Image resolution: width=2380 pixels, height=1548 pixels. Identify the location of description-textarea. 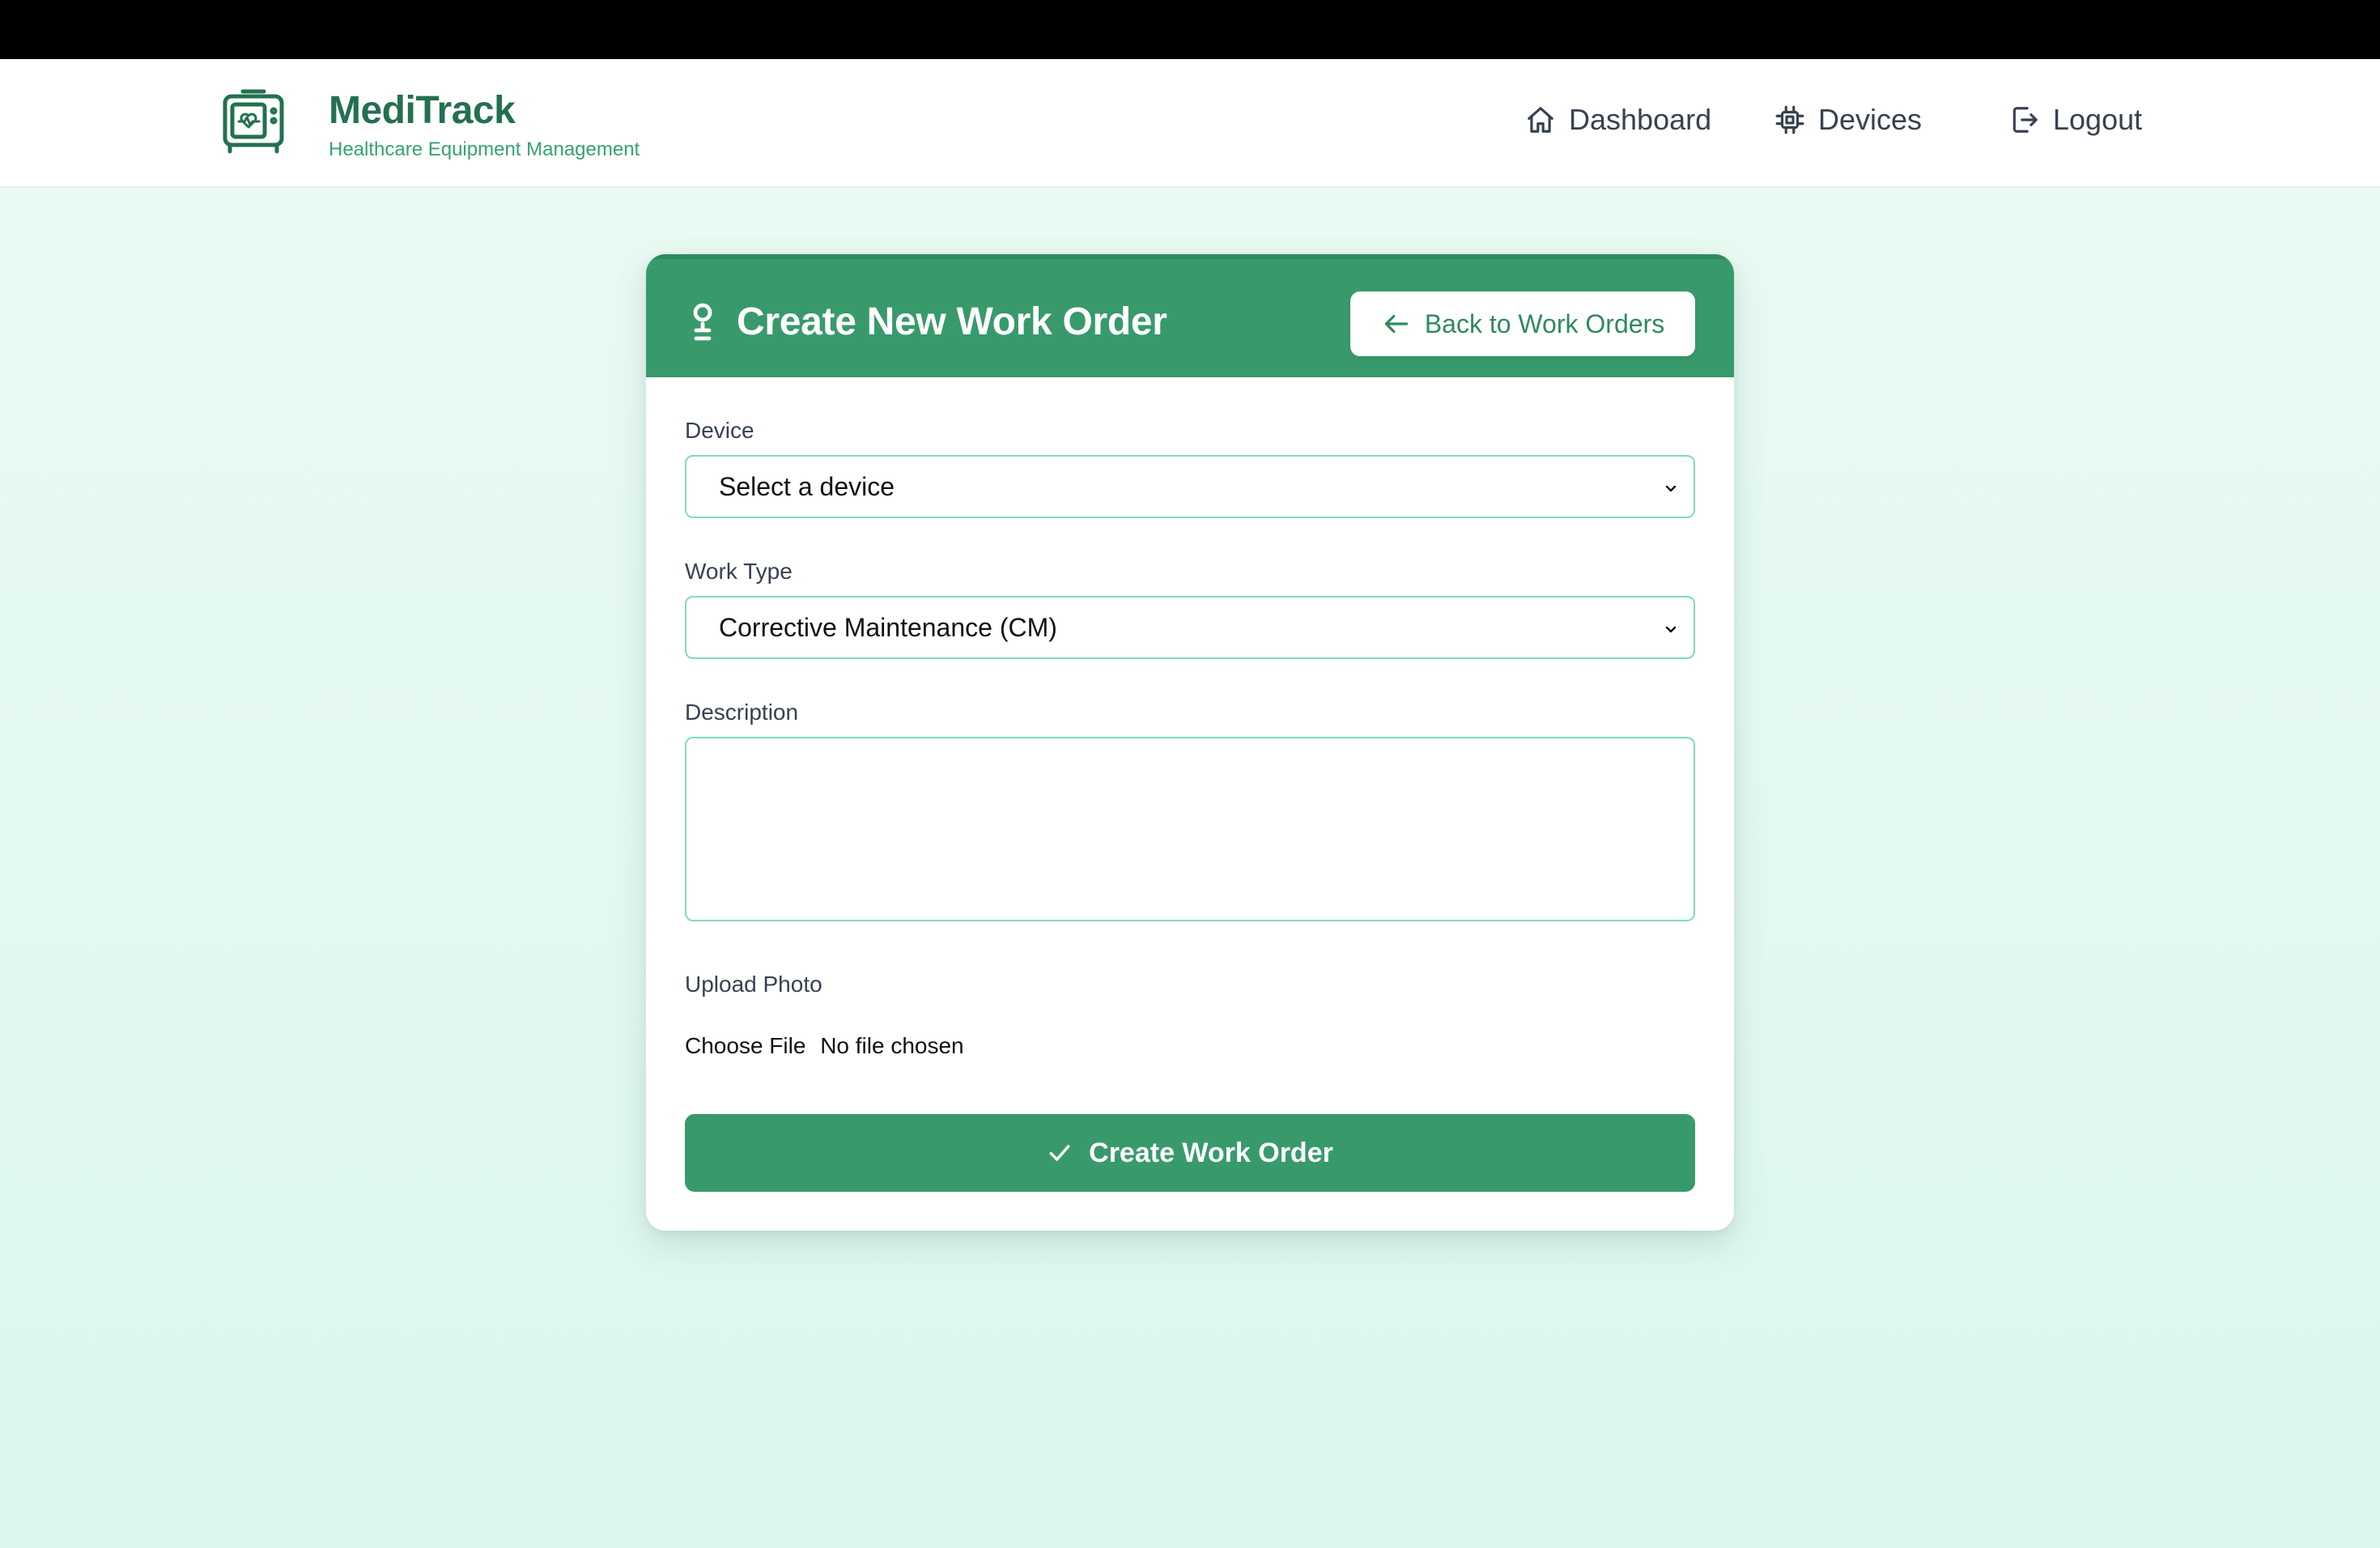
(1190, 829).